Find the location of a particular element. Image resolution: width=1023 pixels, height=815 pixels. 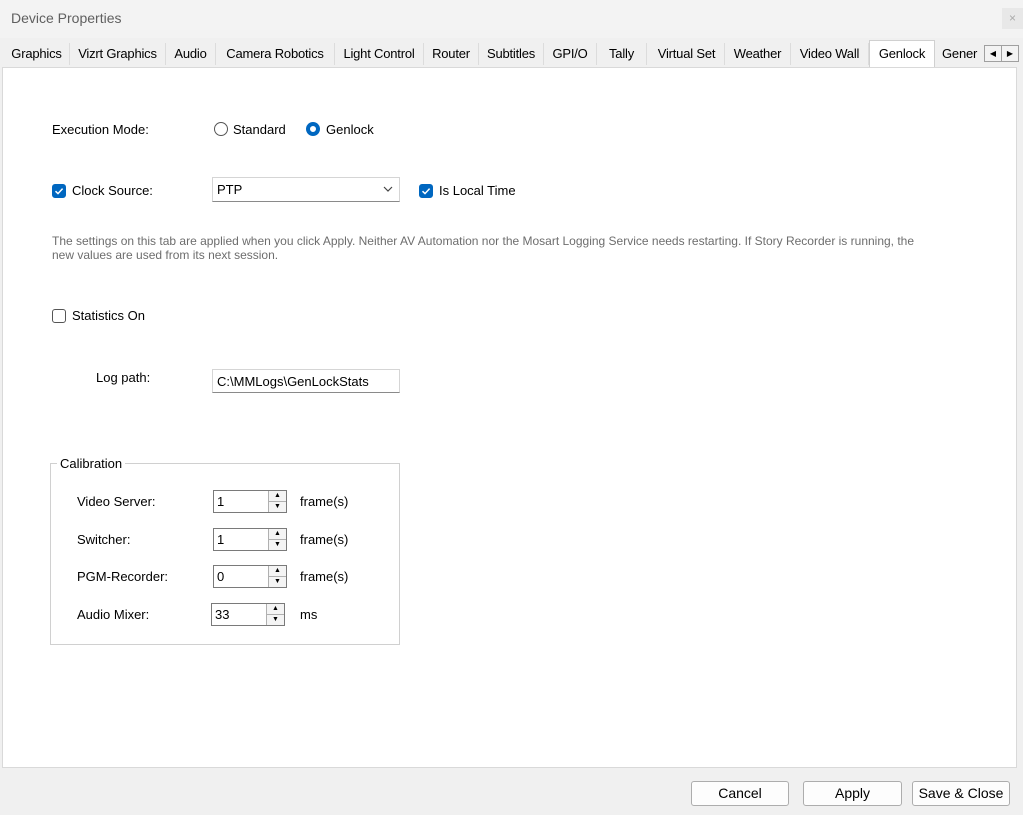

switcher-label: Switcher: is located at coordinates (104, 539).